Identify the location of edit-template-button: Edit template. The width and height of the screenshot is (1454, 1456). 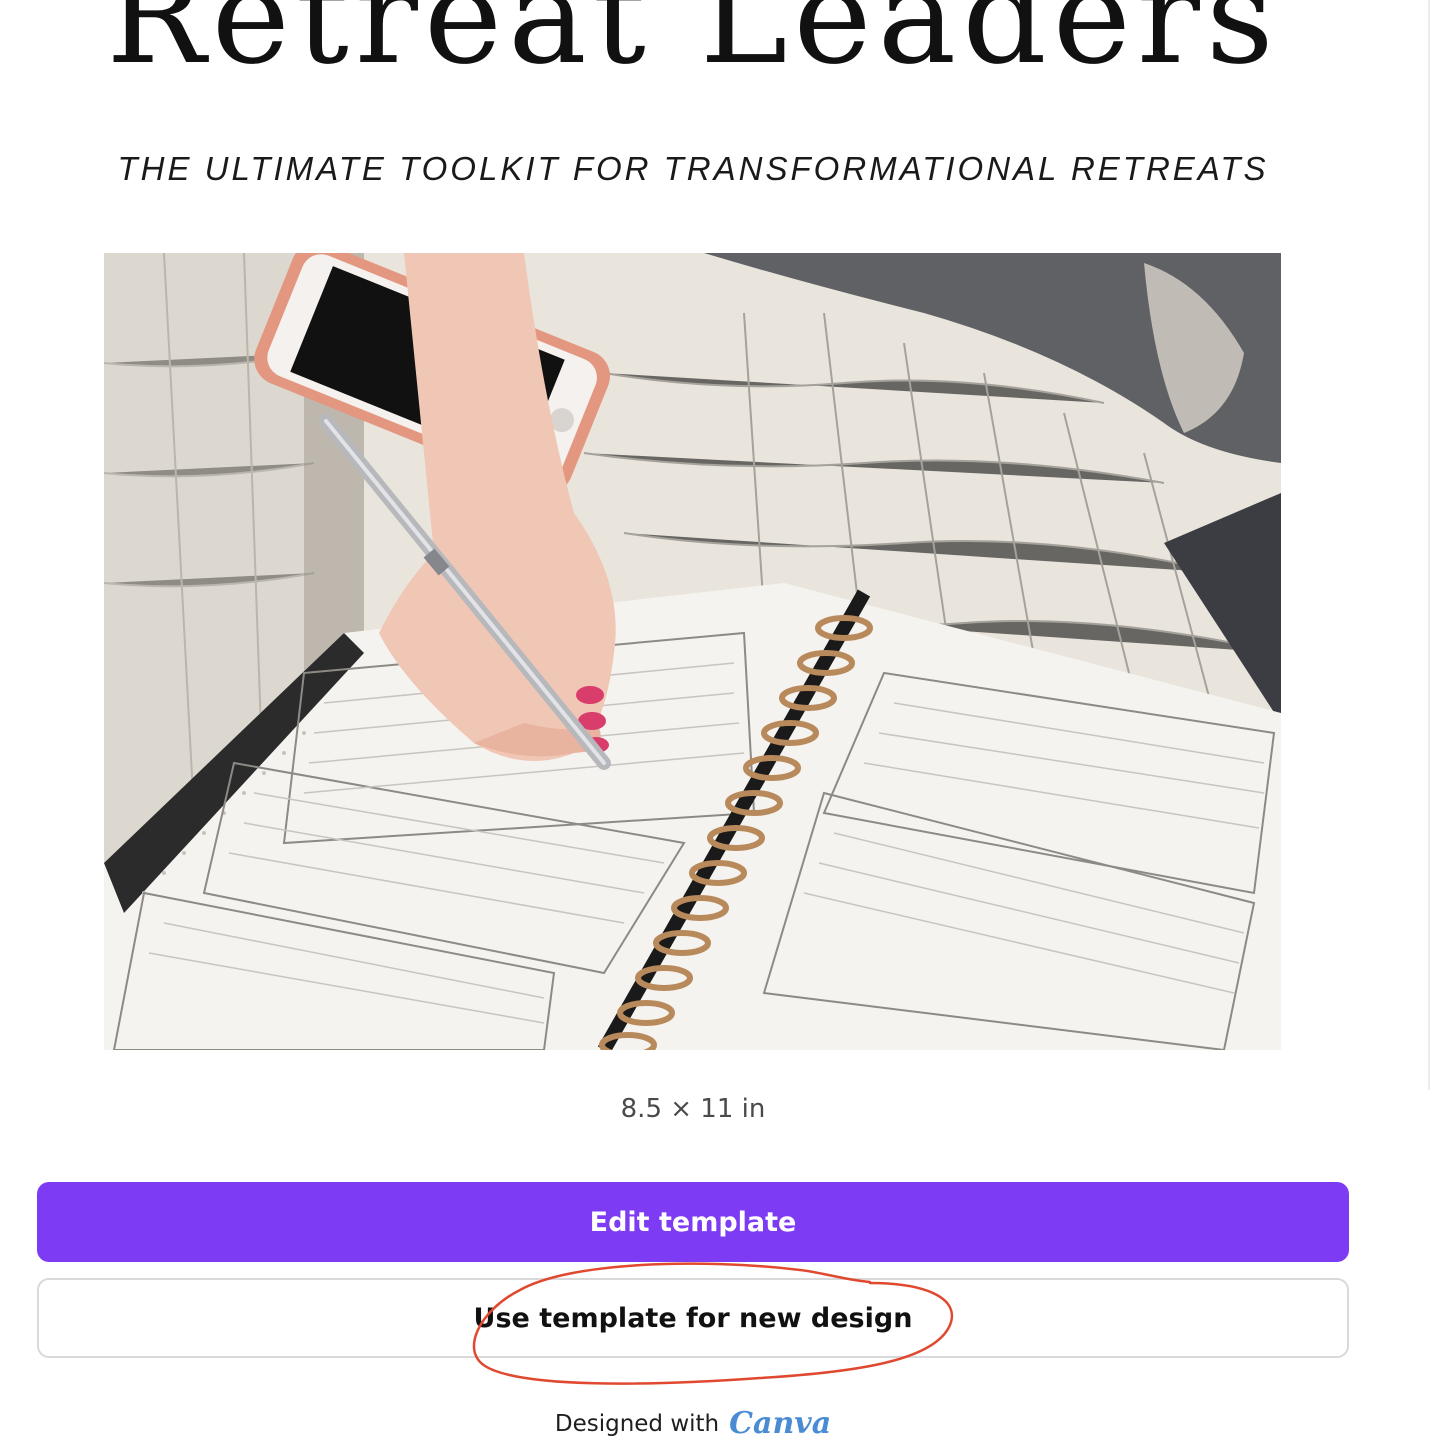
(693, 1222).